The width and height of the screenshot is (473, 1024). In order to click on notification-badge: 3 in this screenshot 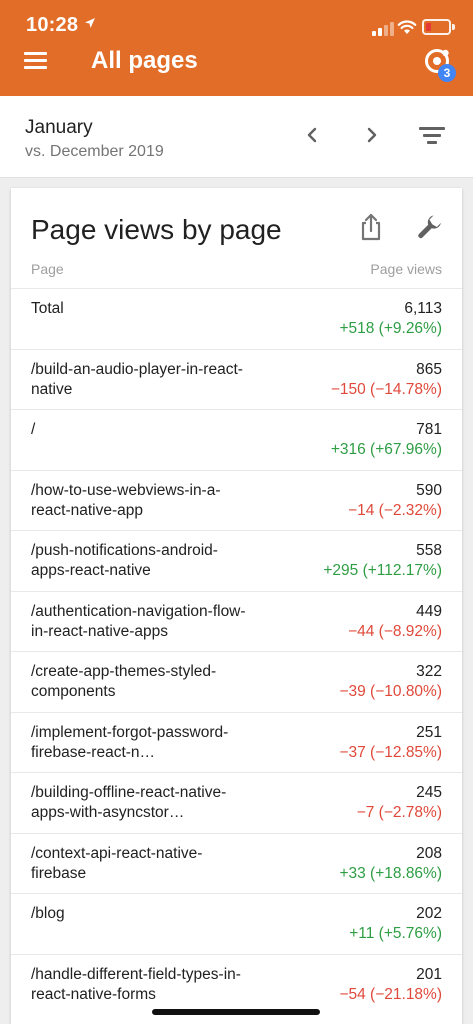, I will do `click(447, 73)`.